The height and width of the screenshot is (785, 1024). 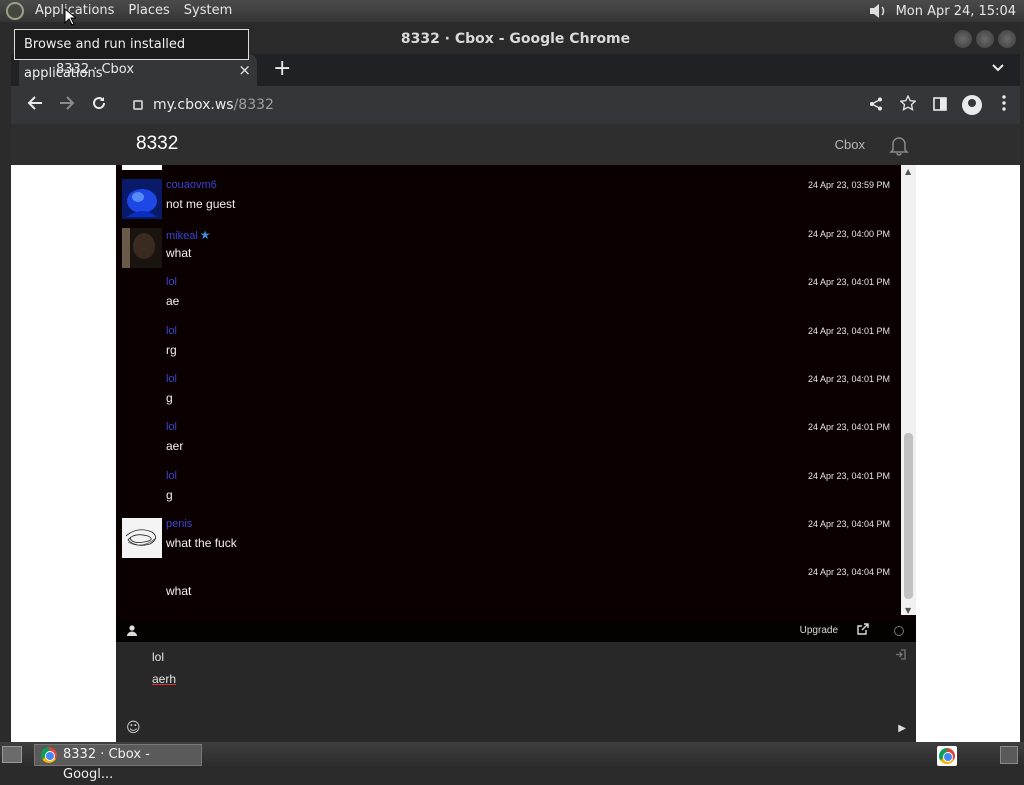 What do you see at coordinates (515, 144) in the screenshot?
I see `site-header: 8332 Cbox` at bounding box center [515, 144].